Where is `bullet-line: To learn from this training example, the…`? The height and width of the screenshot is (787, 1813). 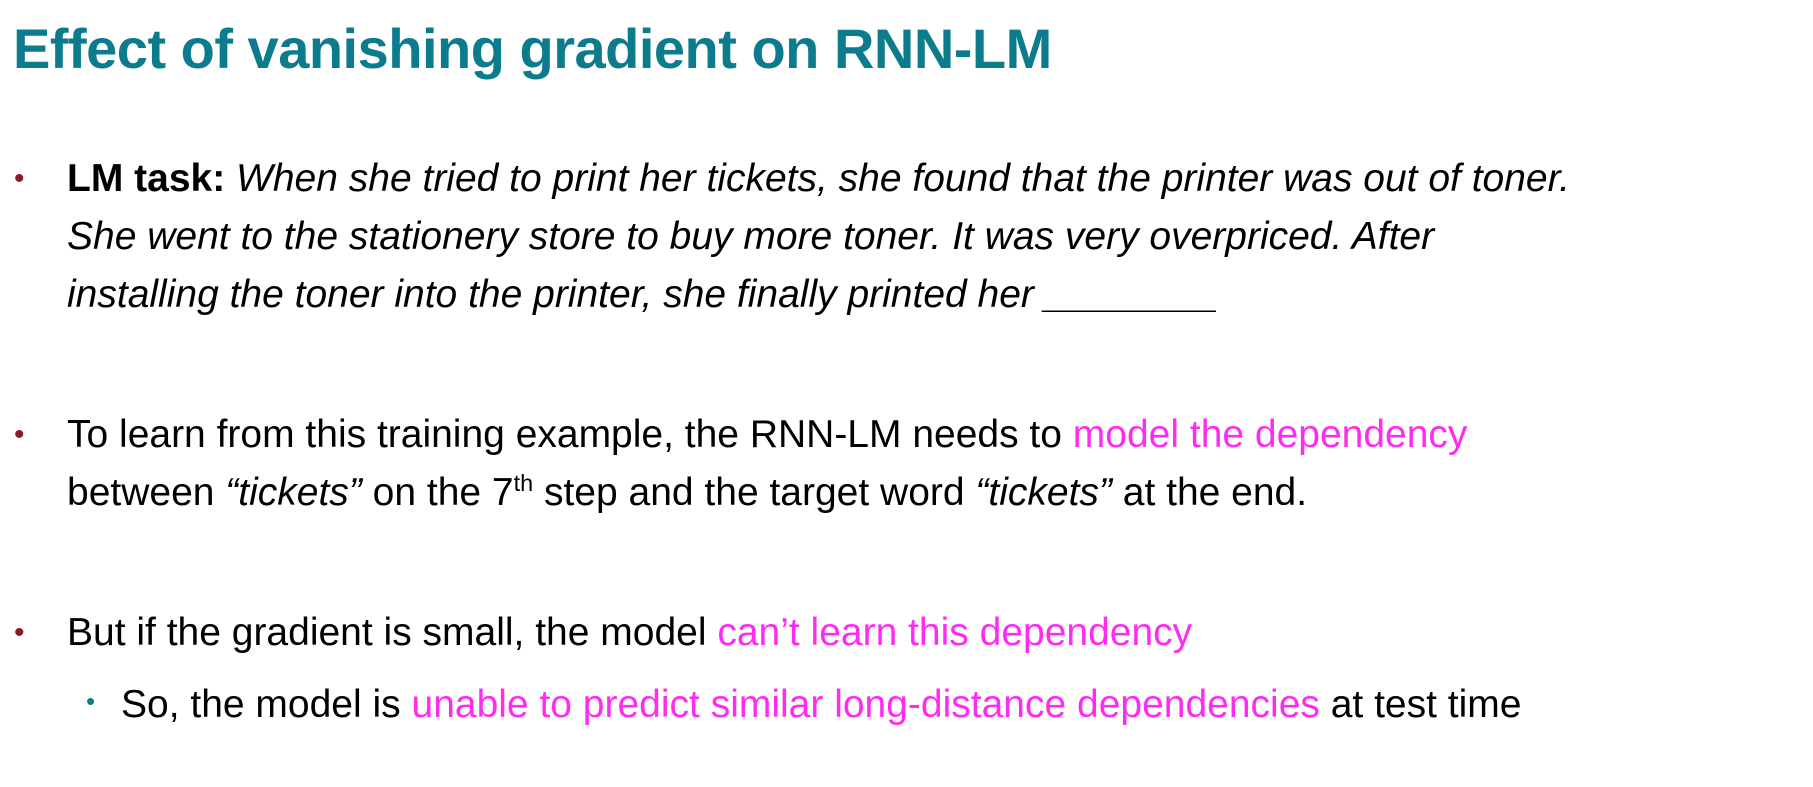 bullet-line: To learn from this training example, the… is located at coordinates (937, 435).